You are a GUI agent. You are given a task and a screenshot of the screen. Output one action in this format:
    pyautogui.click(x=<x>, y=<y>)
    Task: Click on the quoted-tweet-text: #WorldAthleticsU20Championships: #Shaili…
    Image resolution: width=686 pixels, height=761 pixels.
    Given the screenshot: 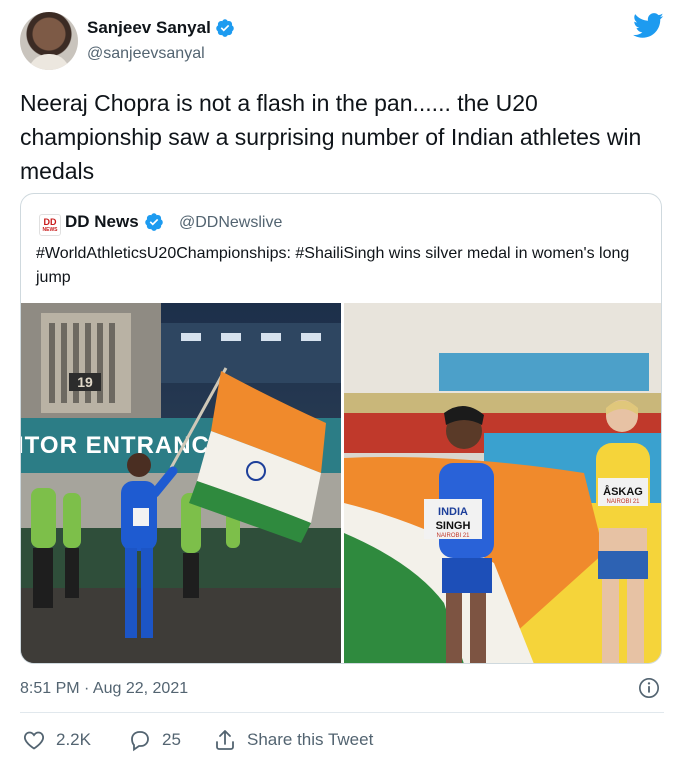 What is the action you would take?
    pyautogui.click(x=333, y=265)
    